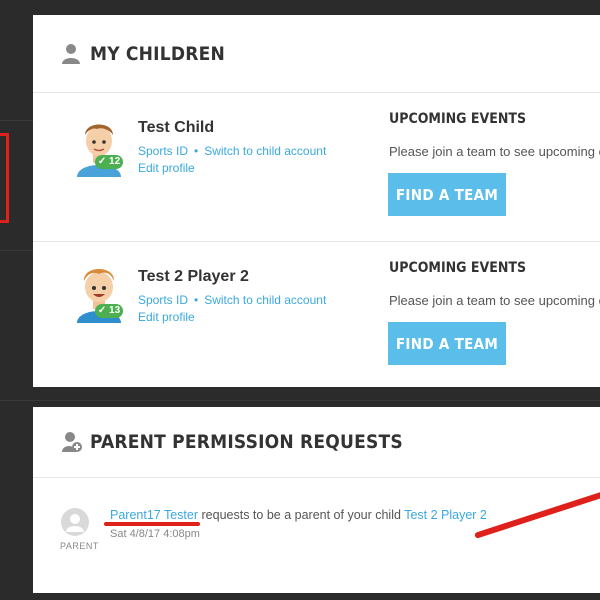 This screenshot has height=600, width=600. I want to click on parent-requests-header: PARENT PERMISSION REQUESTS, so click(316, 442).